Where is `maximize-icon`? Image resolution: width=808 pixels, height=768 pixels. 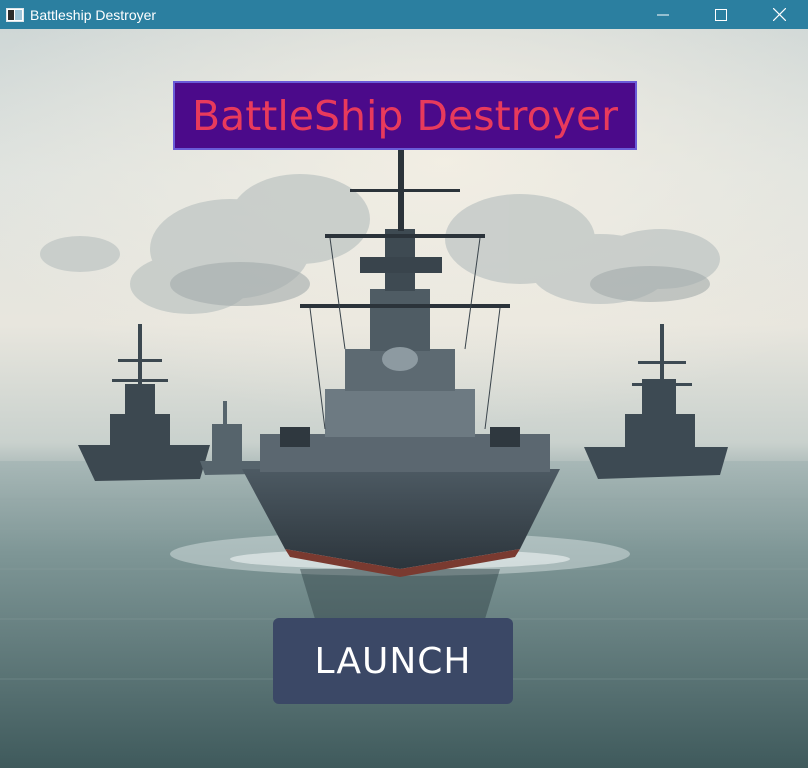
maximize-icon is located at coordinates (721, 14).